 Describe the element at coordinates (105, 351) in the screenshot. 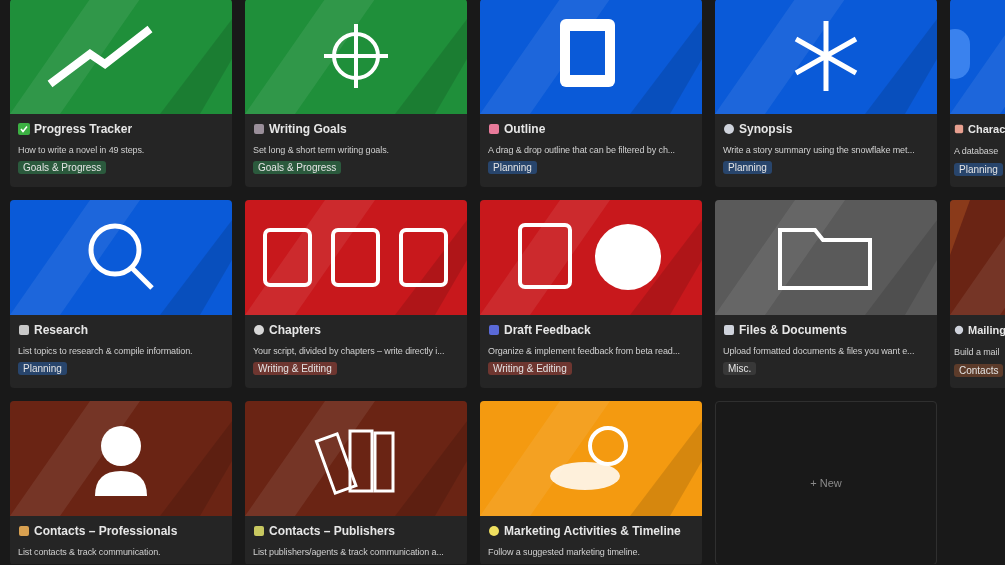

I see `card-description: List topics to research & compile information.` at that location.